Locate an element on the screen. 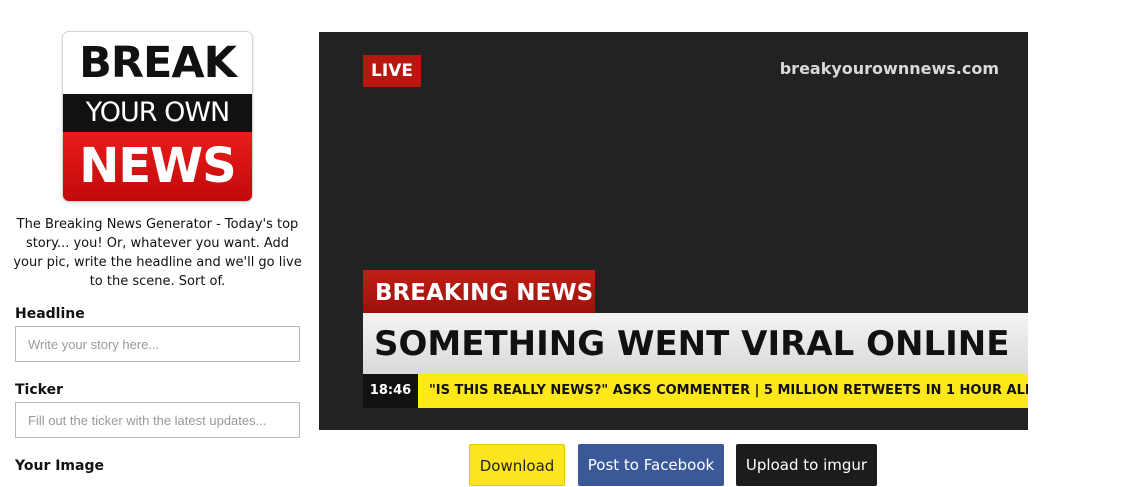  download-button: Download is located at coordinates (517, 465).